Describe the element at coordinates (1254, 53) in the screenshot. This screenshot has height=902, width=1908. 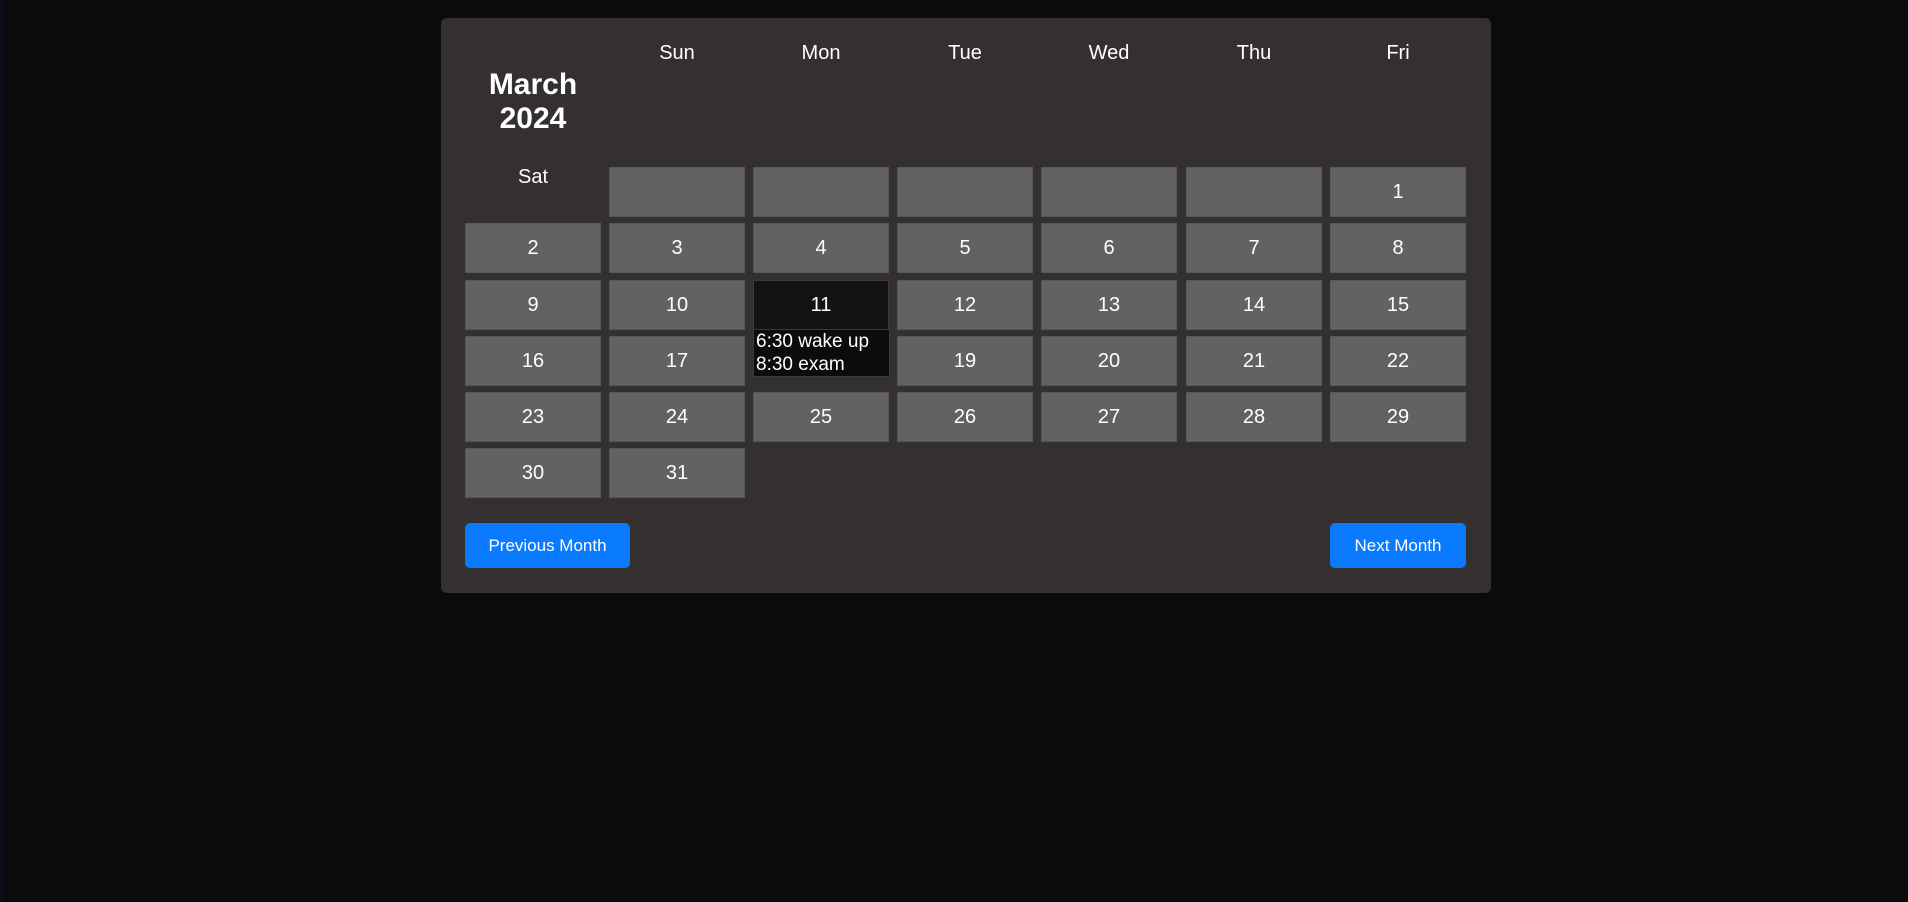
I see `day-header-thu: Thu` at that location.